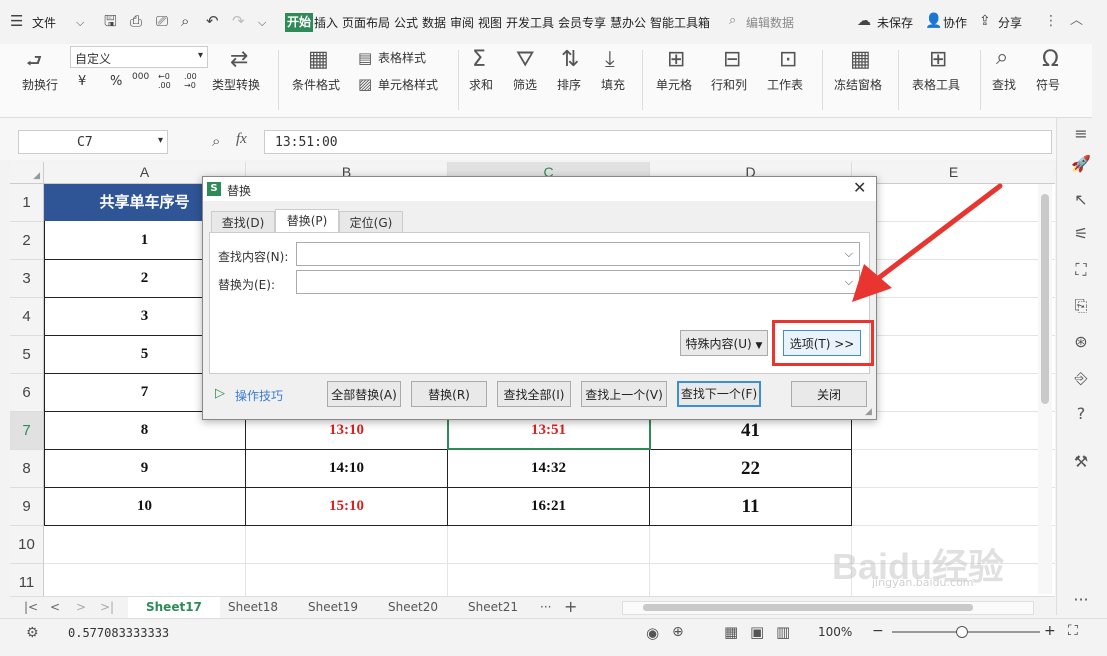 The width and height of the screenshot is (1107, 656). What do you see at coordinates (539, 189) in the screenshot?
I see `dialog-titlebar: S 替换 ✕` at bounding box center [539, 189].